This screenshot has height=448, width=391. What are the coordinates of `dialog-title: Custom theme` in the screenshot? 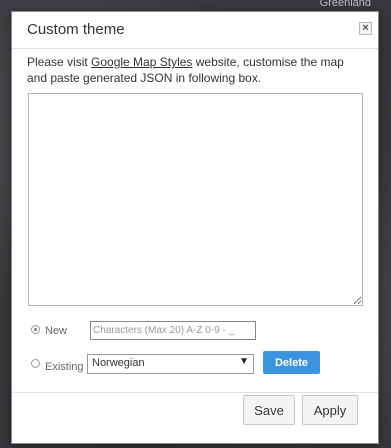 It's located at (76, 29).